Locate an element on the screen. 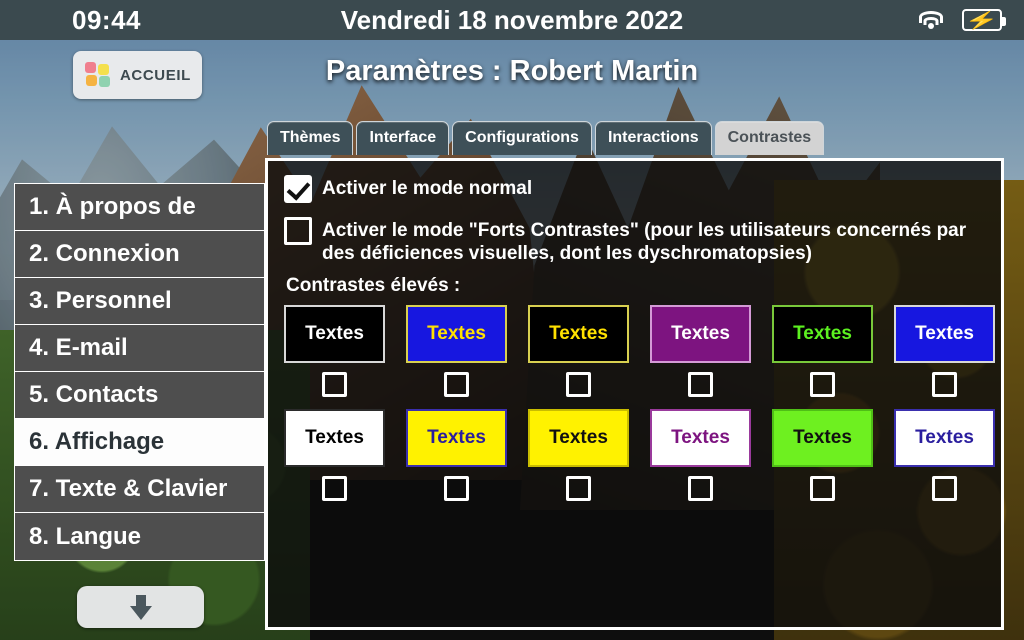 The image size is (1024, 640). status-bar: 09:44 Vendredi 18 novembre 2022 ⚡ is located at coordinates (512, 20).